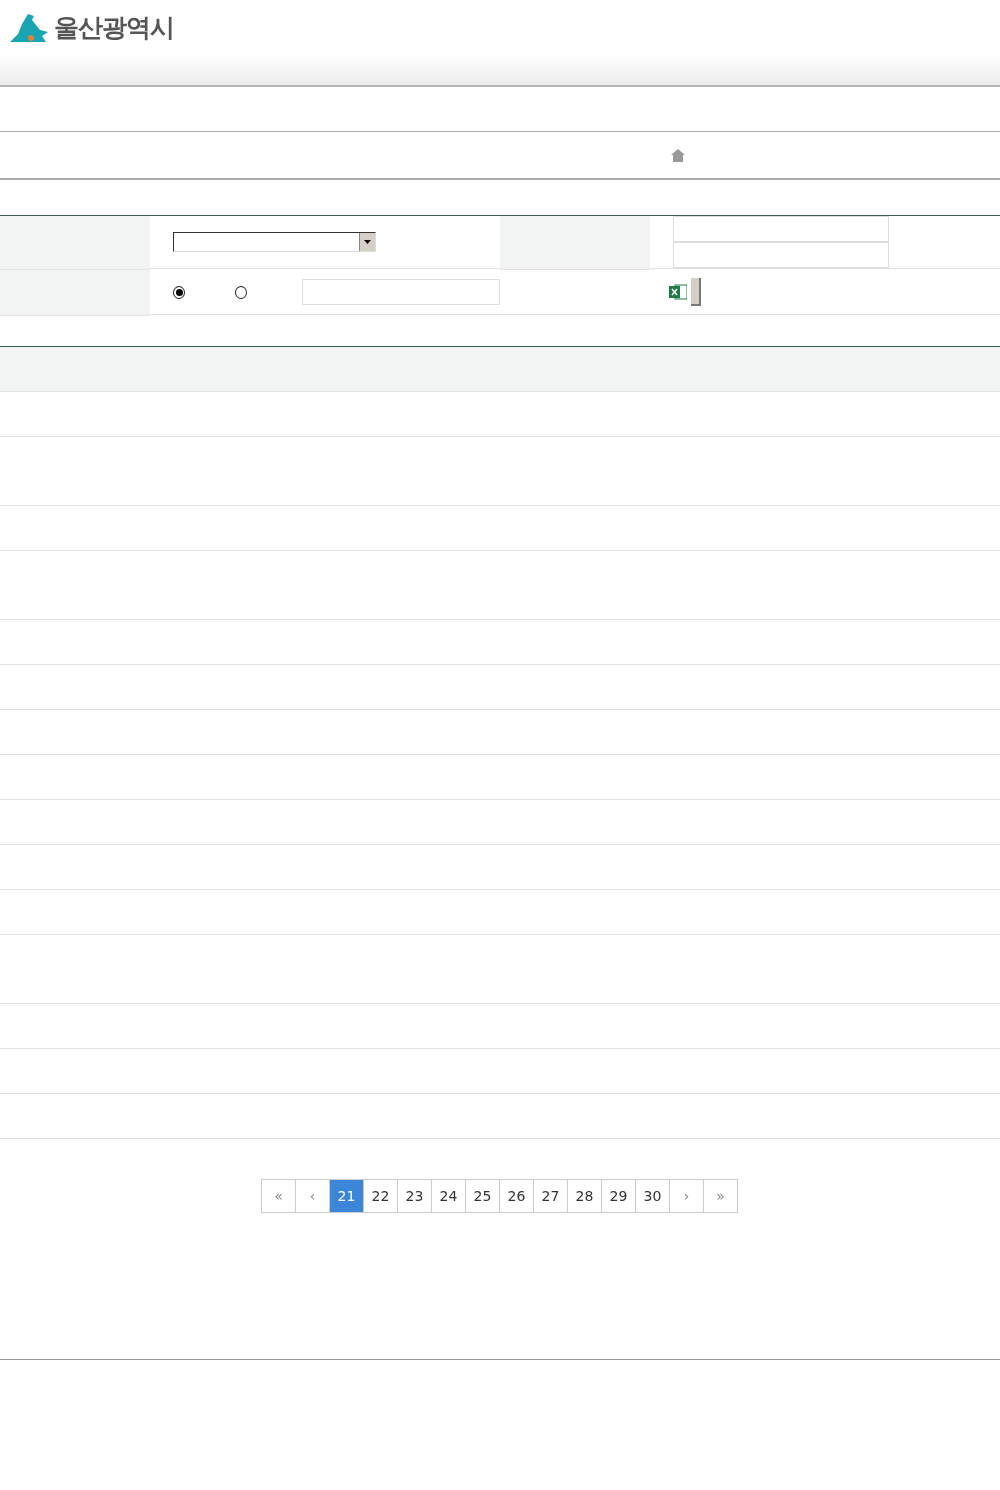  Describe the element at coordinates (448, 1196) in the screenshot. I see `page-button: 24` at that location.